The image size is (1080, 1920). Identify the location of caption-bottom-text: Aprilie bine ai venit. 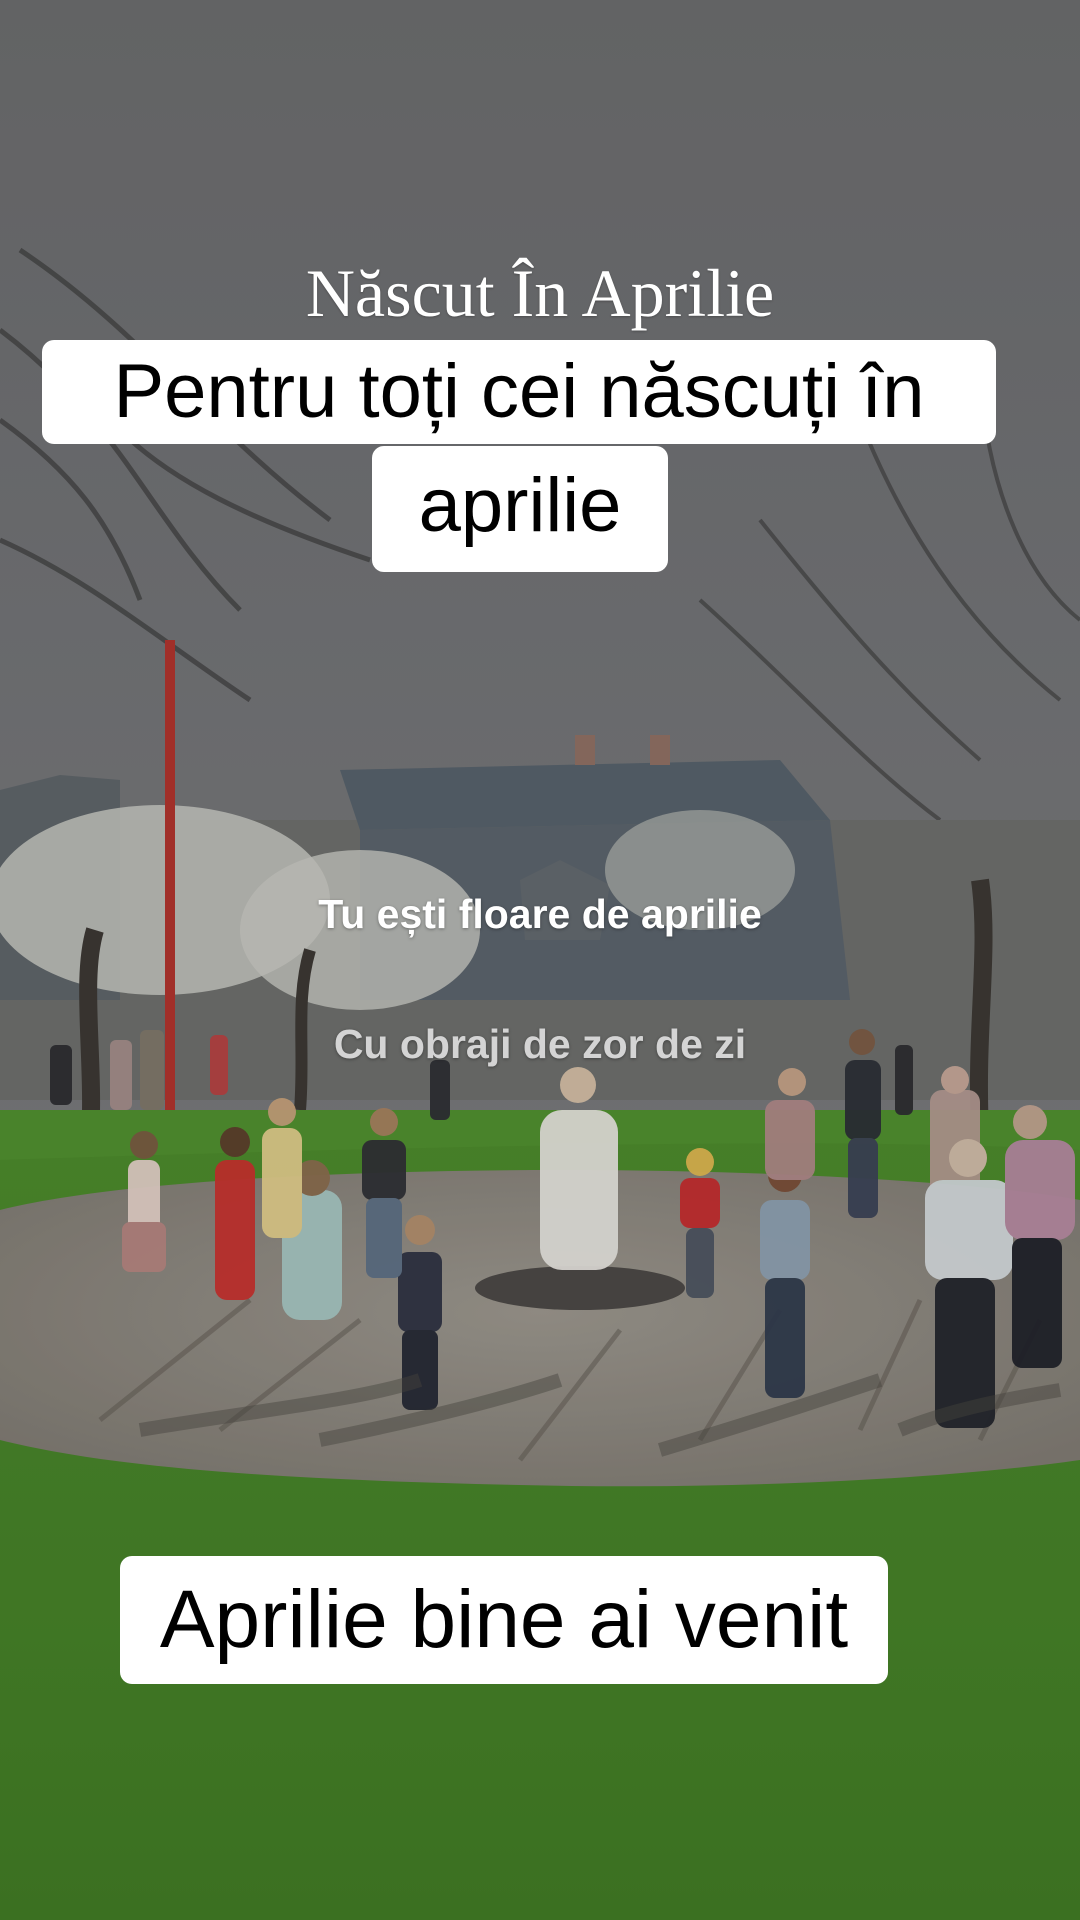
(504, 1619).